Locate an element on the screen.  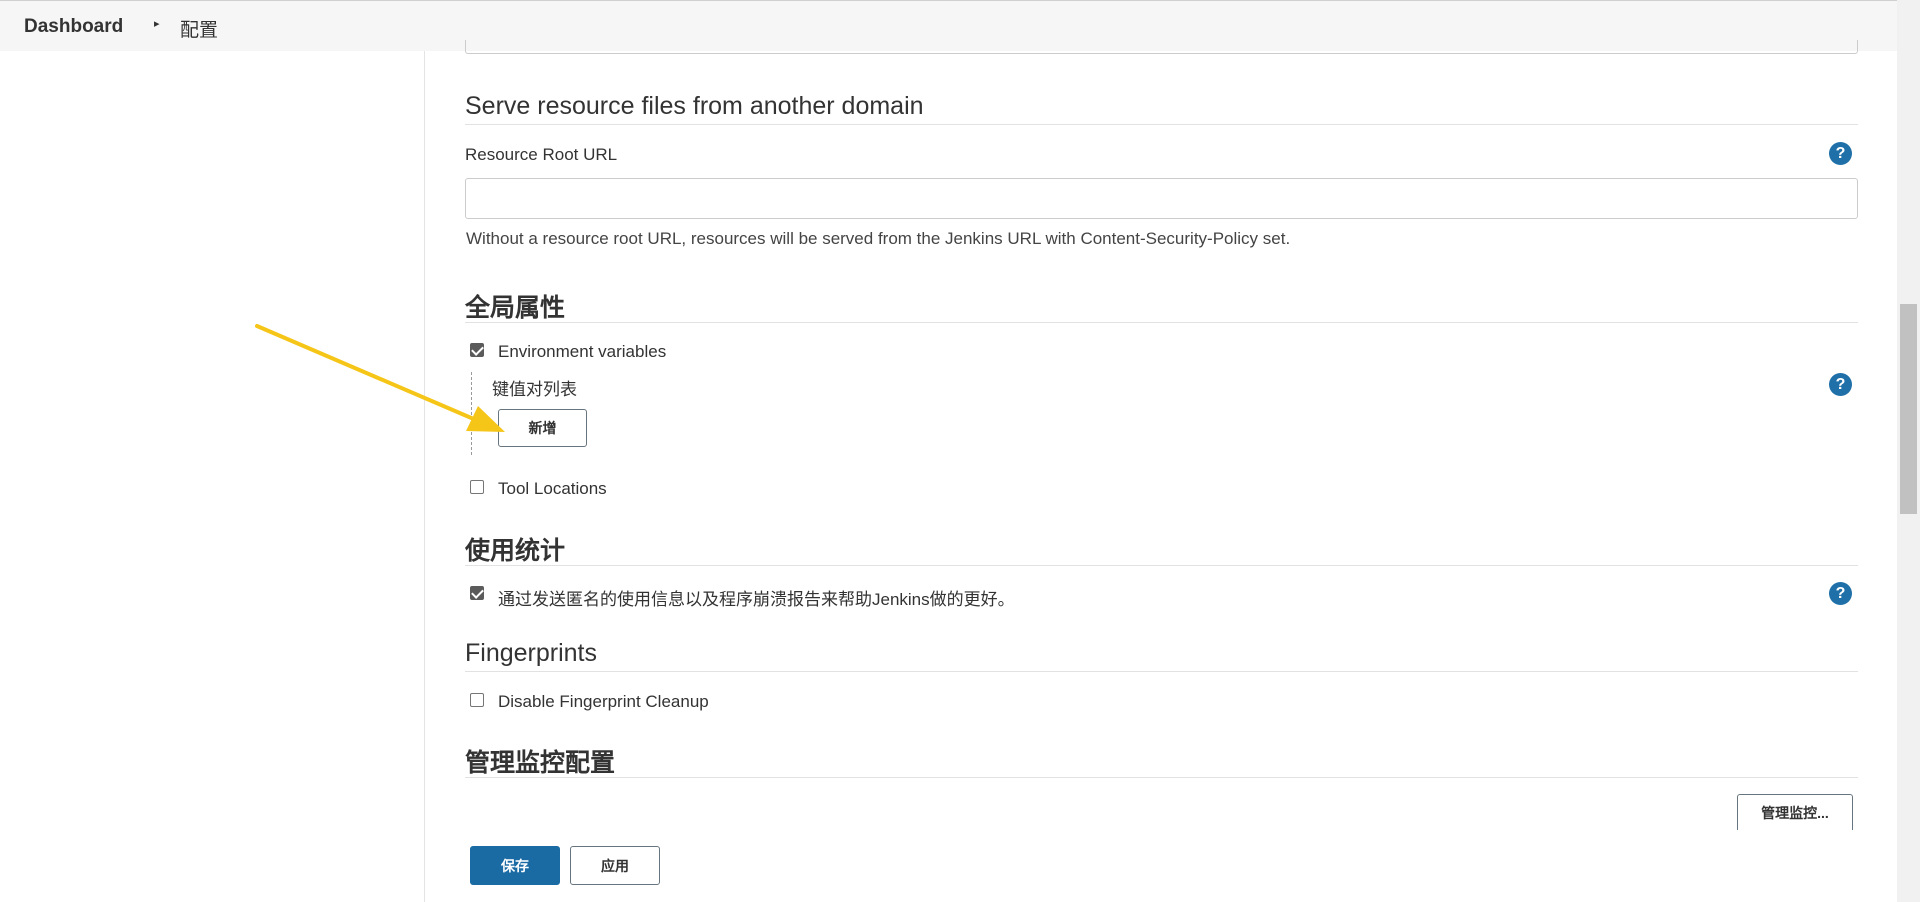
breadcrumb-dashboard-link: Dashboard is located at coordinates (73, 27).